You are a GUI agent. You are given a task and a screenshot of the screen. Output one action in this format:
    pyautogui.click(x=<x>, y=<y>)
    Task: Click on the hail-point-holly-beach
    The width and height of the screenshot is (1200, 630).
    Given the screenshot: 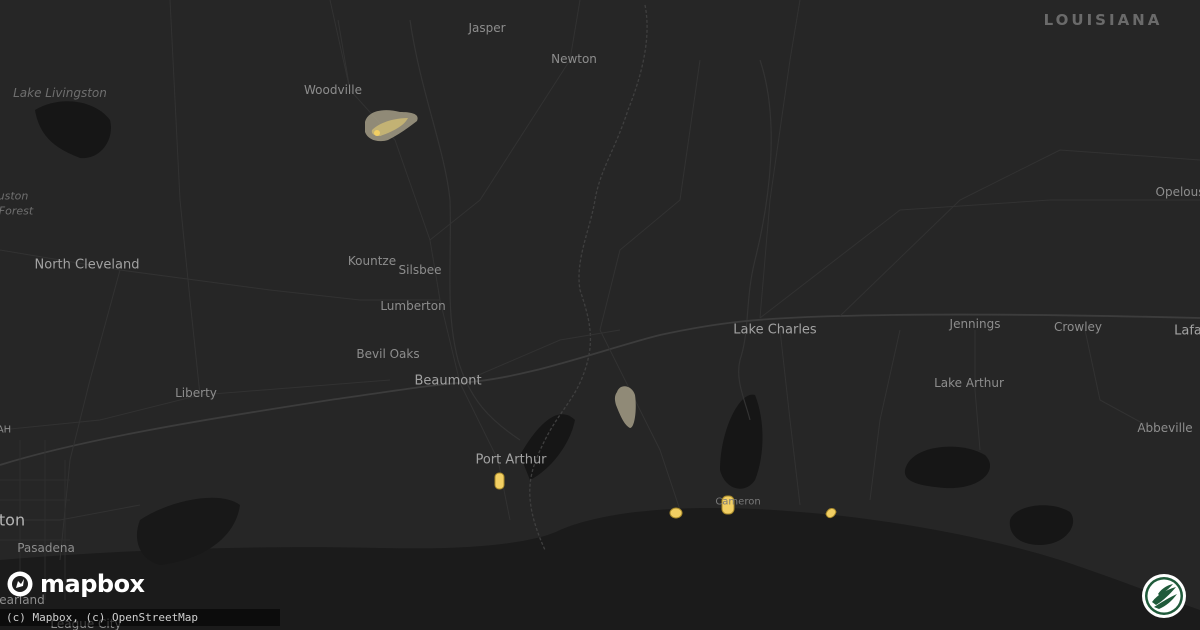 What is the action you would take?
    pyautogui.click(x=676, y=513)
    